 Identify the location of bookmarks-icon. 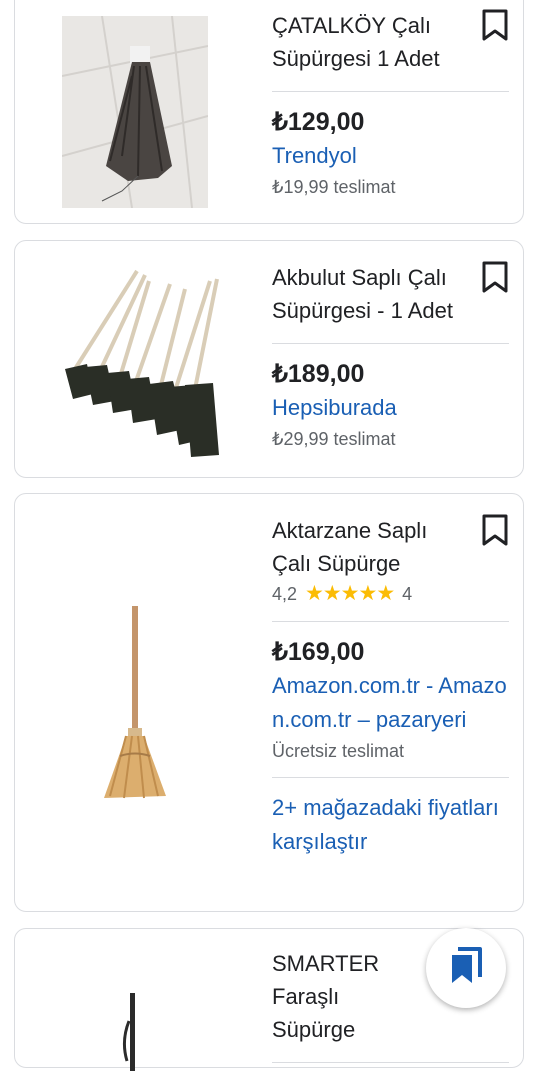
(466, 968).